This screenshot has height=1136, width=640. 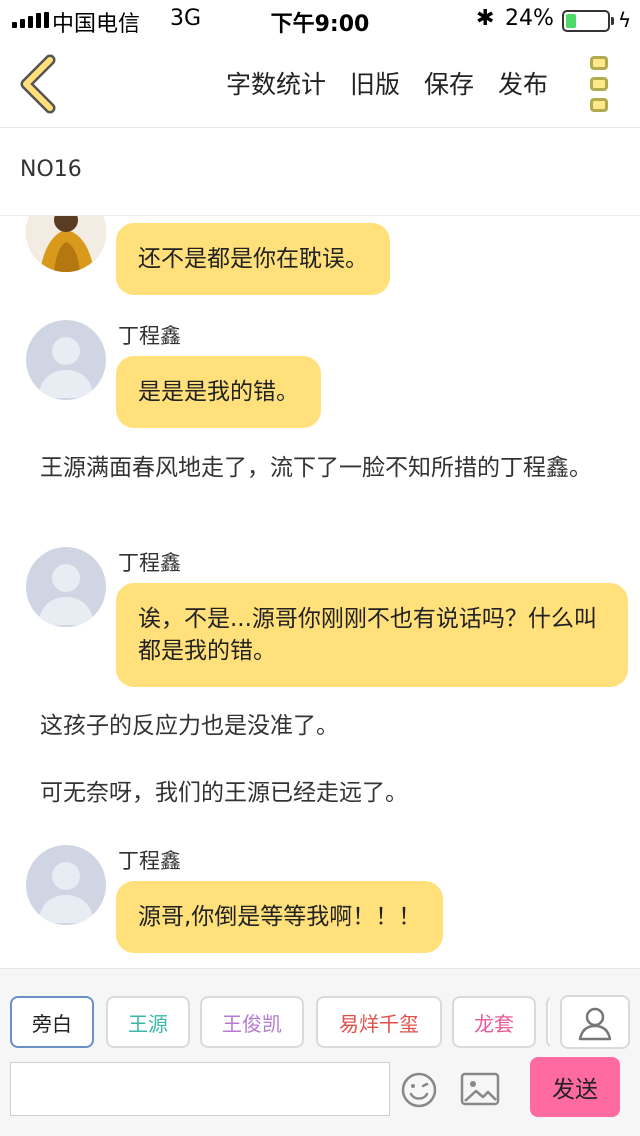 What do you see at coordinates (253, 259) in the screenshot?
I see `dialog-bubble: 还不是都是你在耽误。` at bounding box center [253, 259].